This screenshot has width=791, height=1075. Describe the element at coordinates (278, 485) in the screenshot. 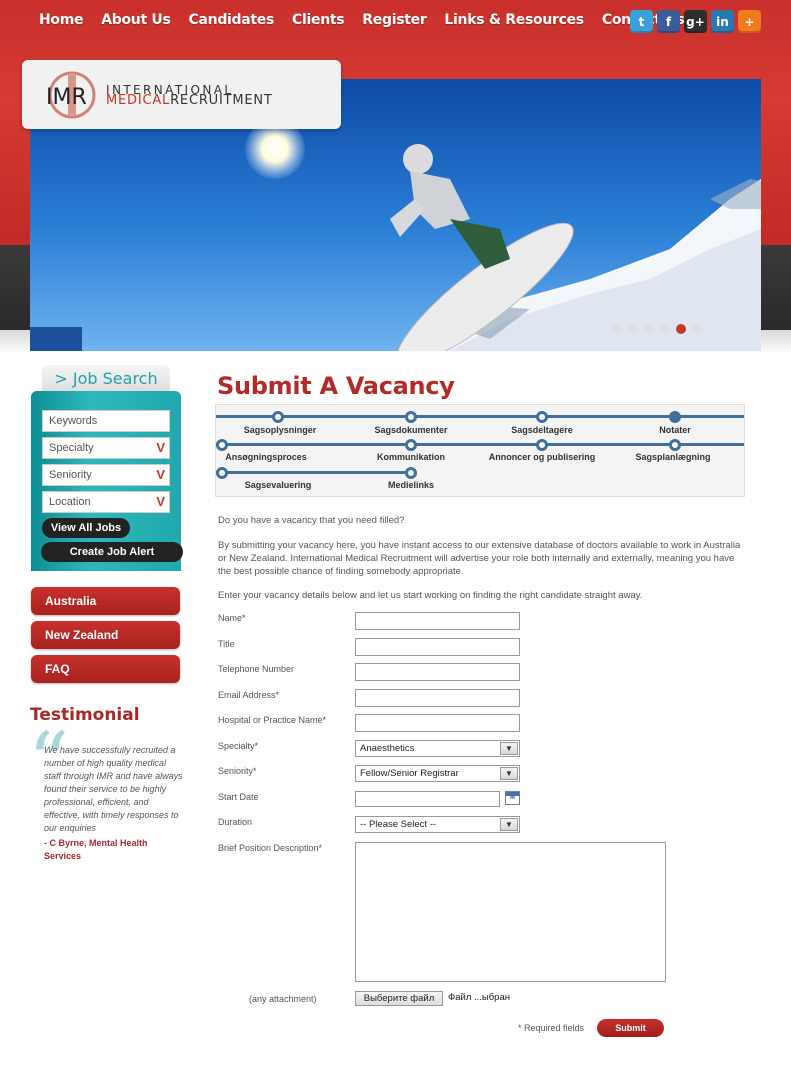

I see `step-label: Sagsevaluering` at that location.